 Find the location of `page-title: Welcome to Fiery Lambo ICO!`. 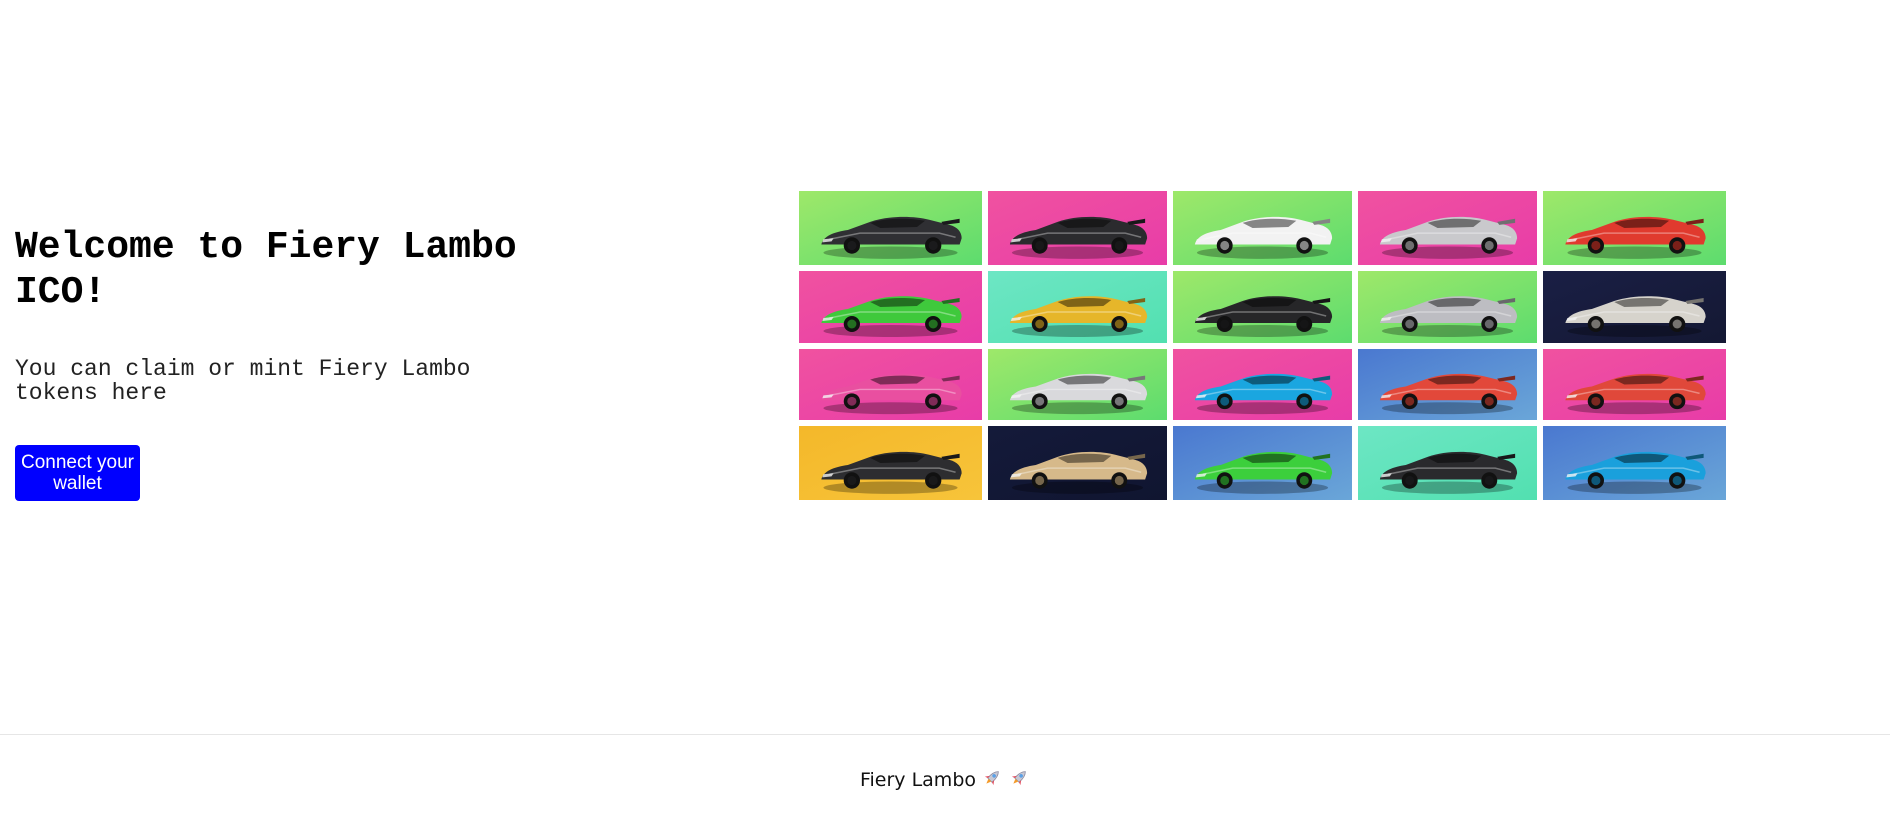

page-title: Welcome to Fiery Lambo ICO! is located at coordinates (266, 270).